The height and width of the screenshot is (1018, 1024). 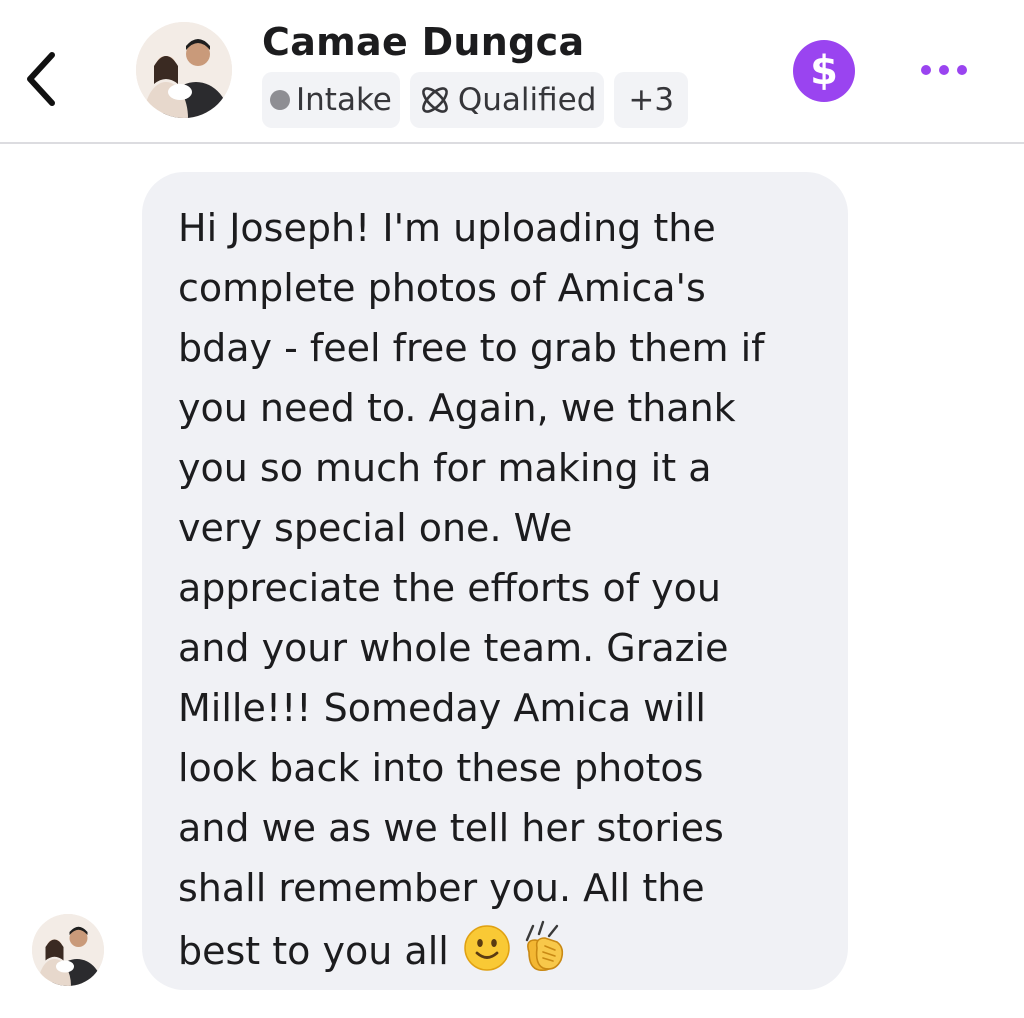 I want to click on message-line: Mille!!! Someday Amica will, so click(x=442, y=708).